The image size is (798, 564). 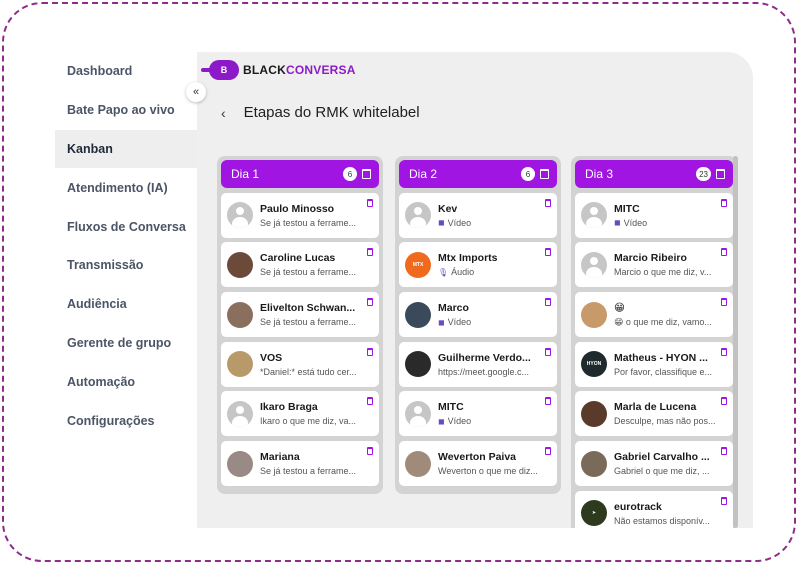 I want to click on contact-name: Mtx Imports, so click(x=468, y=258).